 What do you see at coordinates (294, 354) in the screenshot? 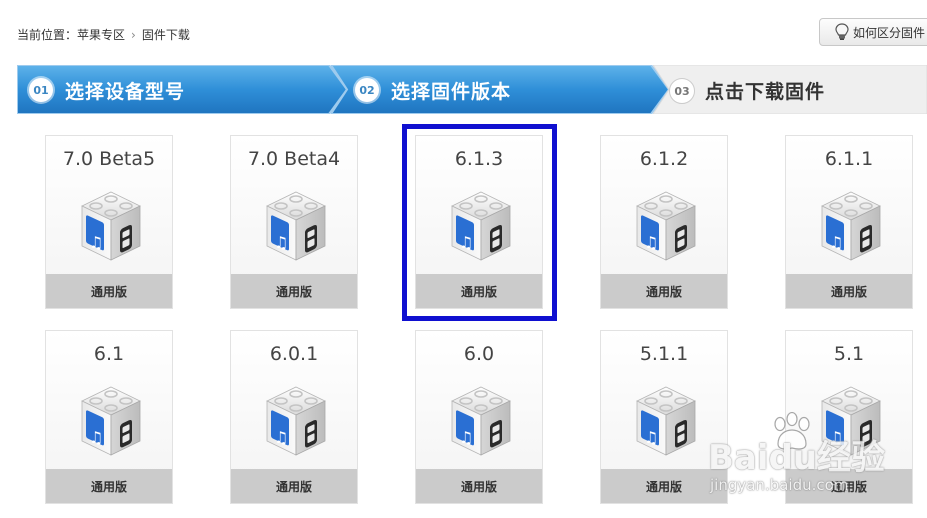
I see `firmware-version: 6.0.1` at bounding box center [294, 354].